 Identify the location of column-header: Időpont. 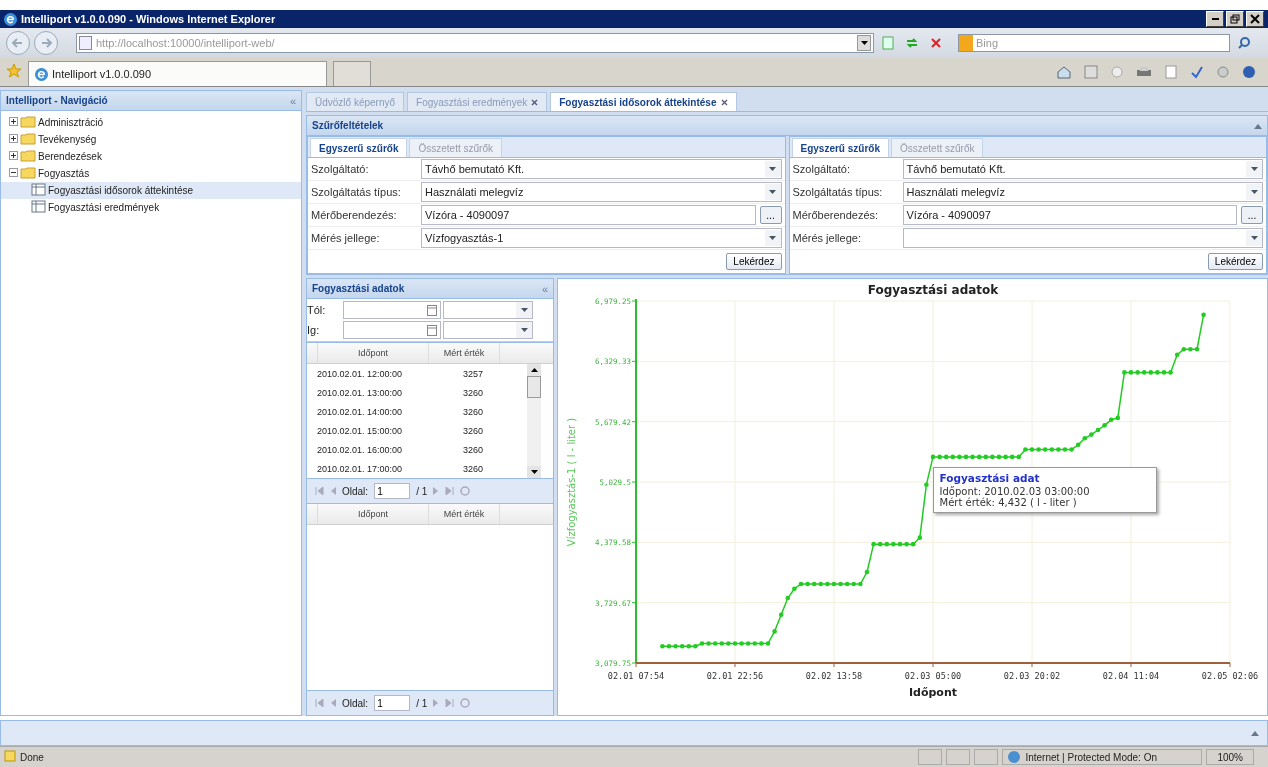
(373, 353).